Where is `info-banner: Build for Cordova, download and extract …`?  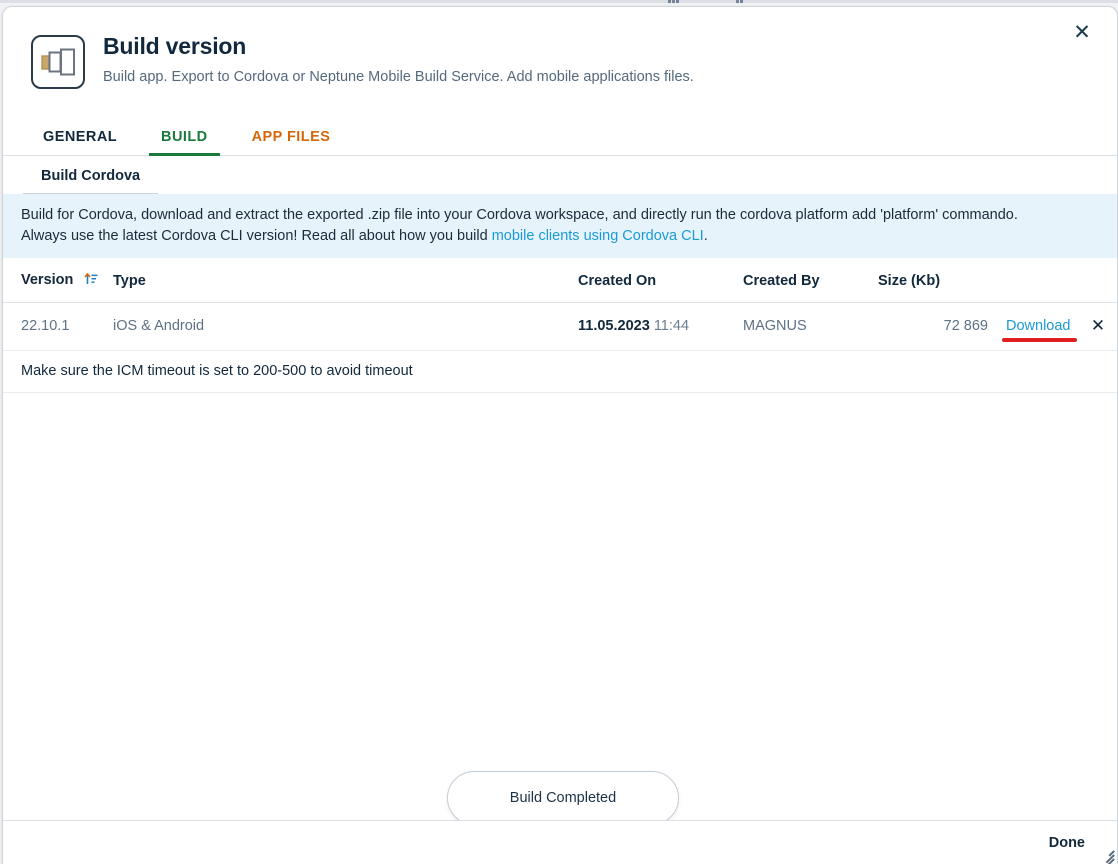 info-banner: Build for Cordova, download and extract … is located at coordinates (560, 226).